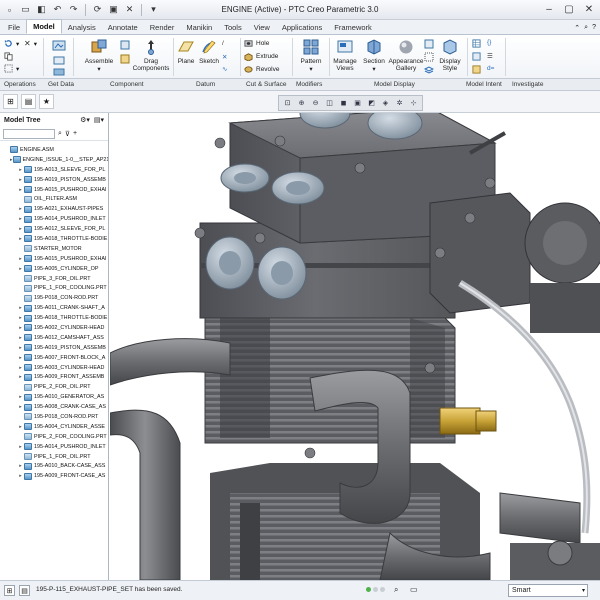  Describe the element at coordinates (54, 170) in the screenshot. I see `tree-node: ▸ 195-A013_SLEEVE_FOR_PL` at that location.